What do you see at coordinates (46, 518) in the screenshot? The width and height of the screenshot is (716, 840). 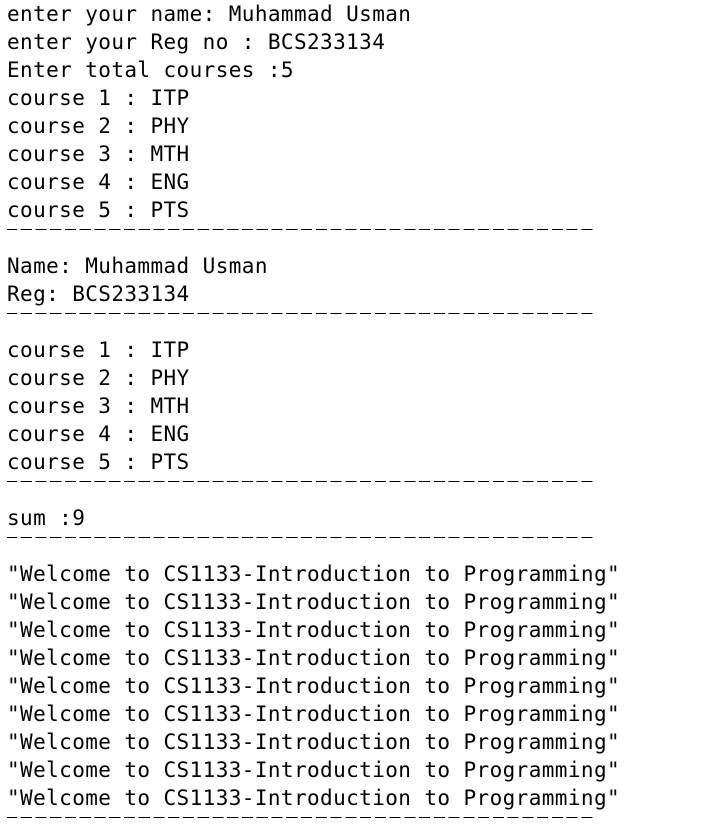 I see `sum-output-line: sum :9` at bounding box center [46, 518].